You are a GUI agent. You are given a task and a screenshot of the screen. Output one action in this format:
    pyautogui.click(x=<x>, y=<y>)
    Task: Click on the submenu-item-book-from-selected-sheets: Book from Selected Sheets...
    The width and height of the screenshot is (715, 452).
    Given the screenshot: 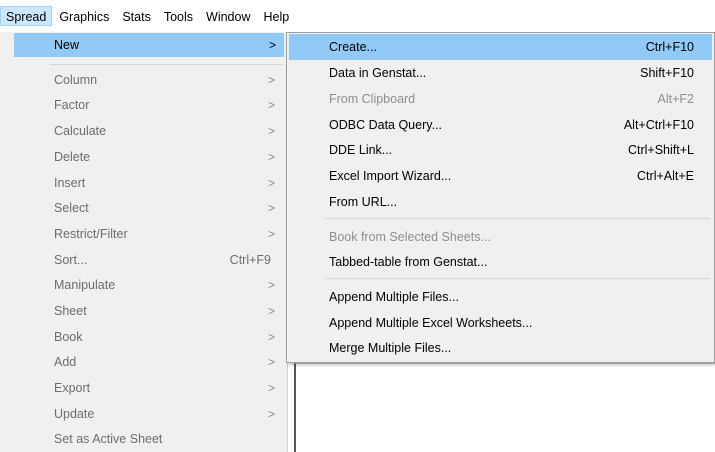 What is the action you would take?
    pyautogui.click(x=500, y=237)
    